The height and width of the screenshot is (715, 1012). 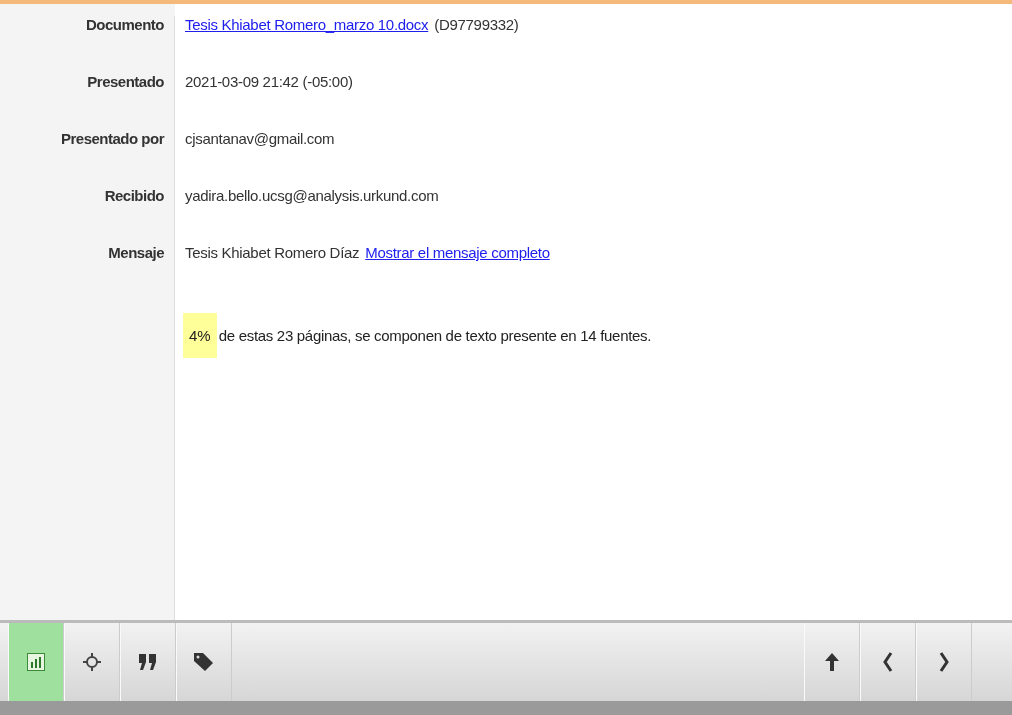 I want to click on tag-icon, so click(x=204, y=662).